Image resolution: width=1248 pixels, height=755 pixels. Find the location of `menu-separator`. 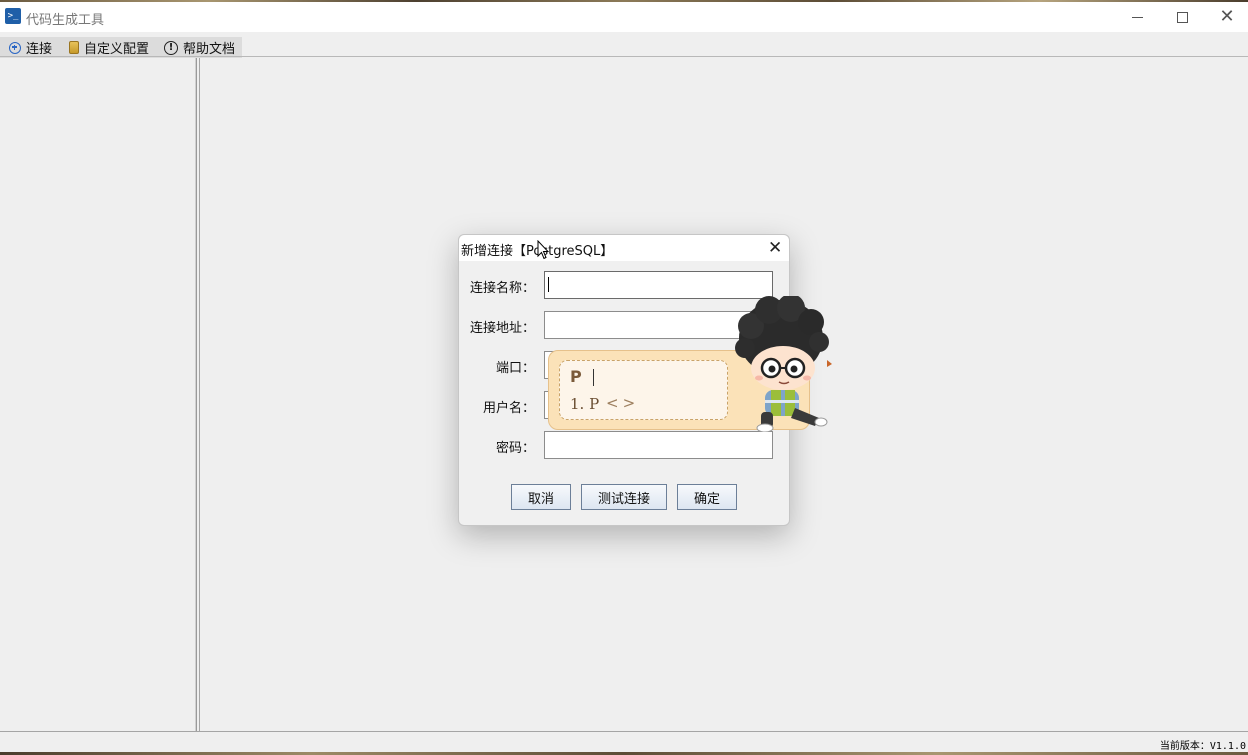

menu-separator is located at coordinates (624, 56).